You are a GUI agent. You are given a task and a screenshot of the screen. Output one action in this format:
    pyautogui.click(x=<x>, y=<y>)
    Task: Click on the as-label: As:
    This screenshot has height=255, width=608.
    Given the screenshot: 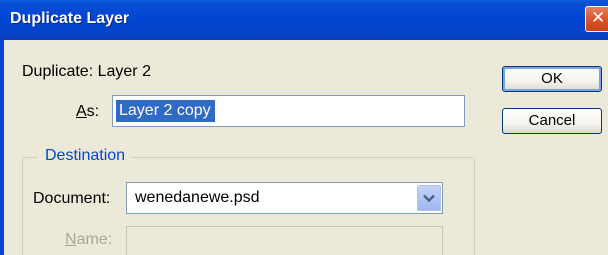 What is the action you would take?
    pyautogui.click(x=87, y=112)
    